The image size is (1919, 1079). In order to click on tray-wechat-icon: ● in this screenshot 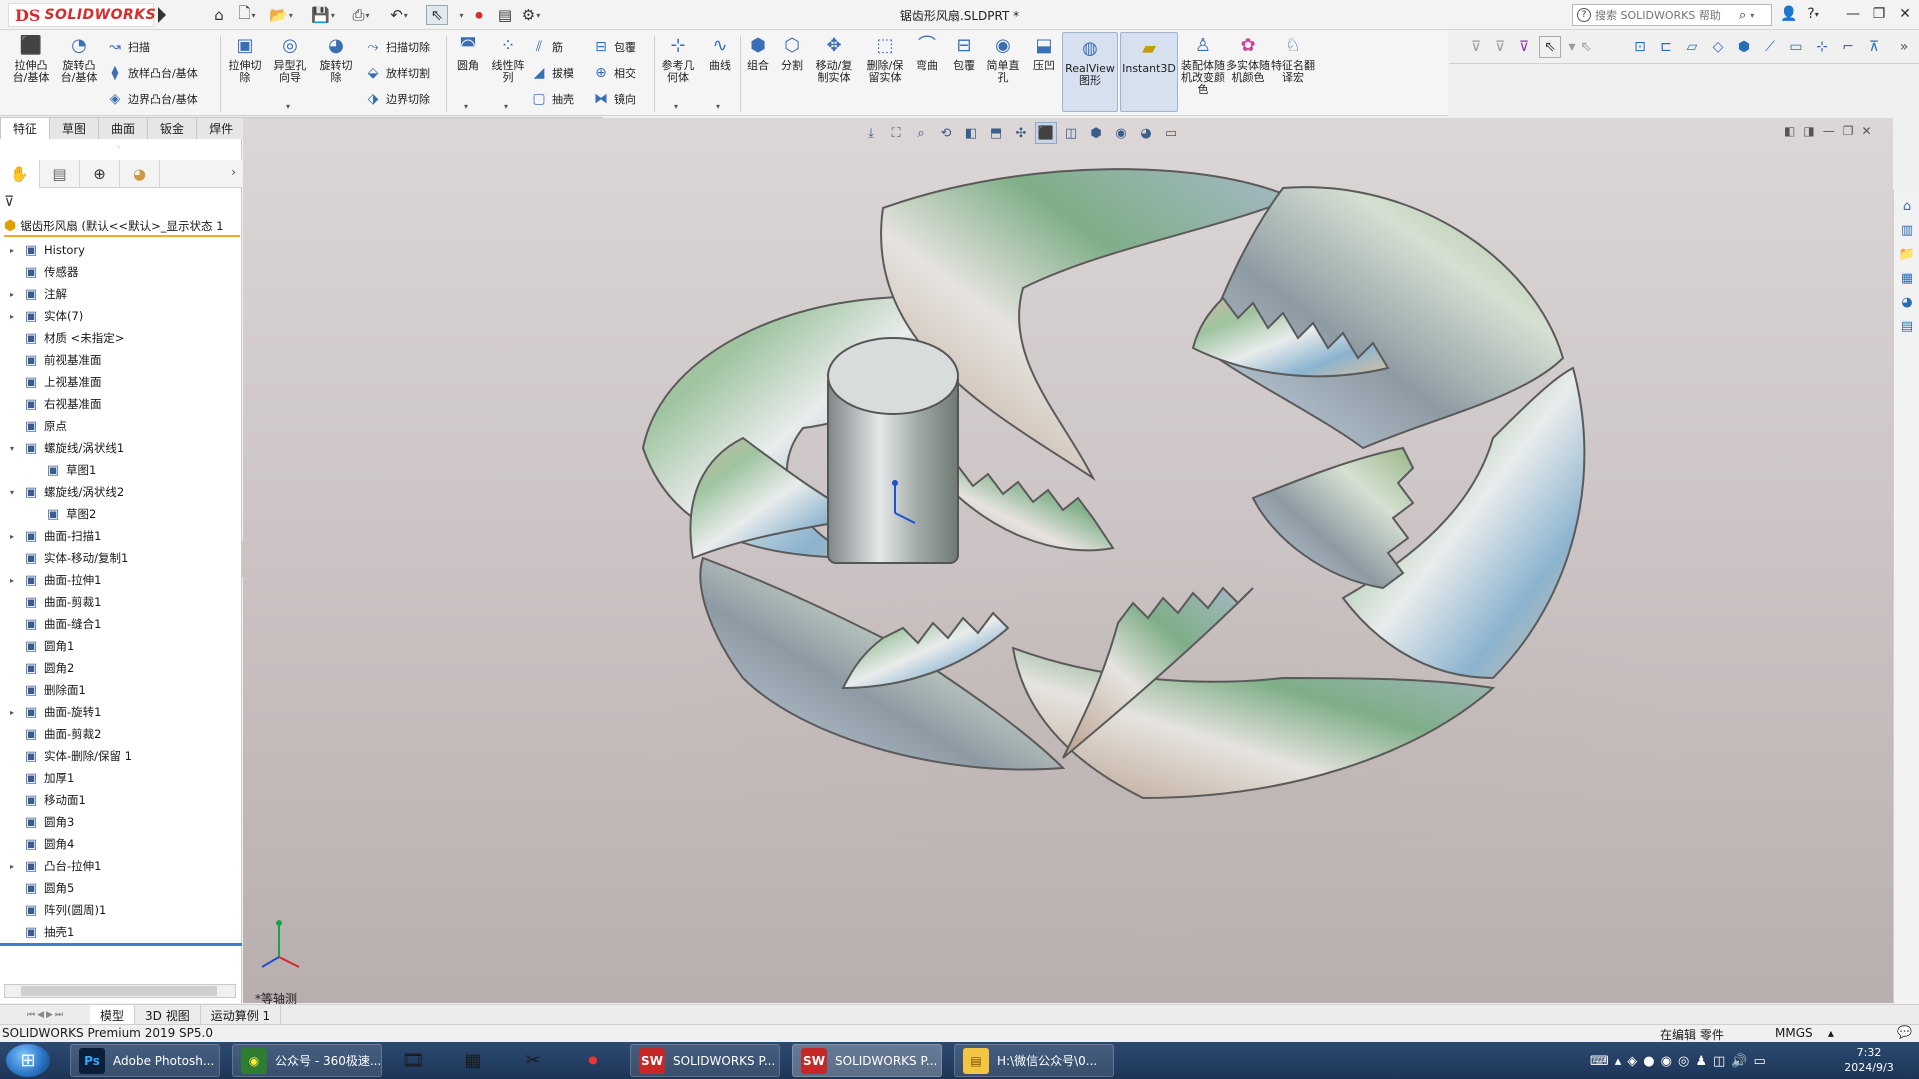, I will do `click(1648, 1061)`.